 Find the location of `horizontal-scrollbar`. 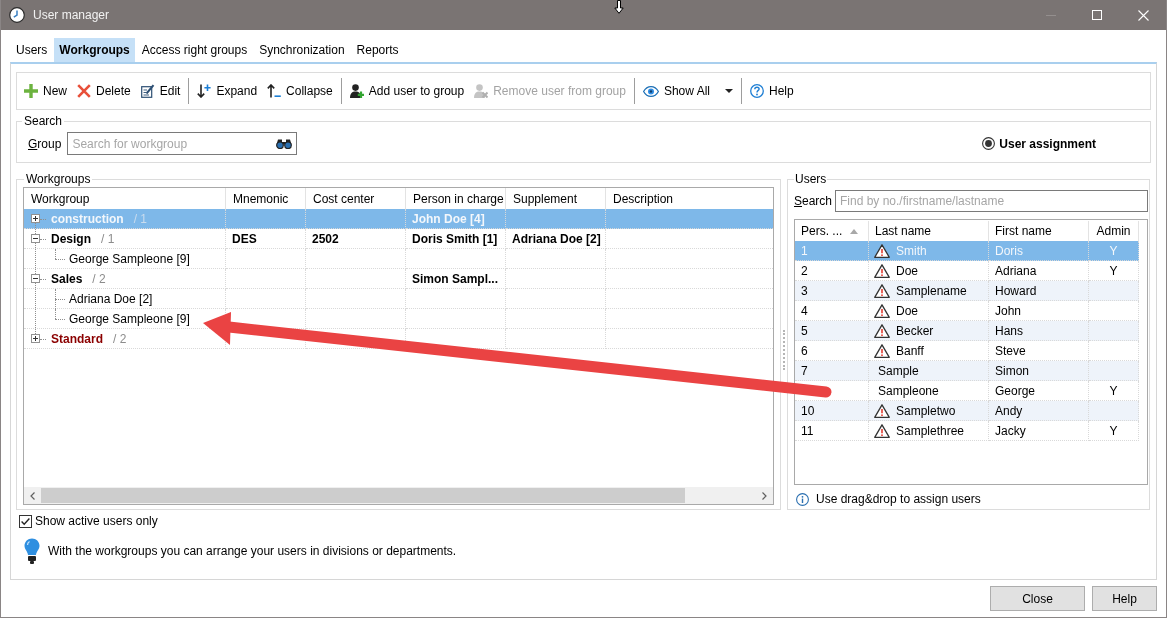

horizontal-scrollbar is located at coordinates (398, 495).